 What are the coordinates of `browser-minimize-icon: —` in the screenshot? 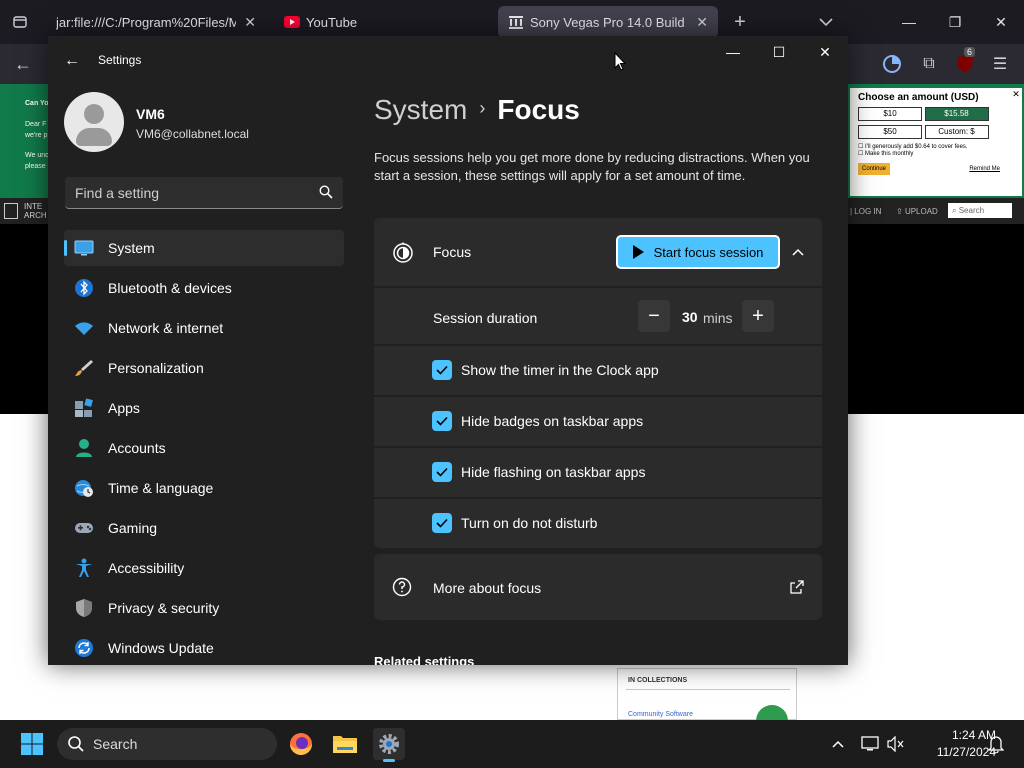 It's located at (909, 22).